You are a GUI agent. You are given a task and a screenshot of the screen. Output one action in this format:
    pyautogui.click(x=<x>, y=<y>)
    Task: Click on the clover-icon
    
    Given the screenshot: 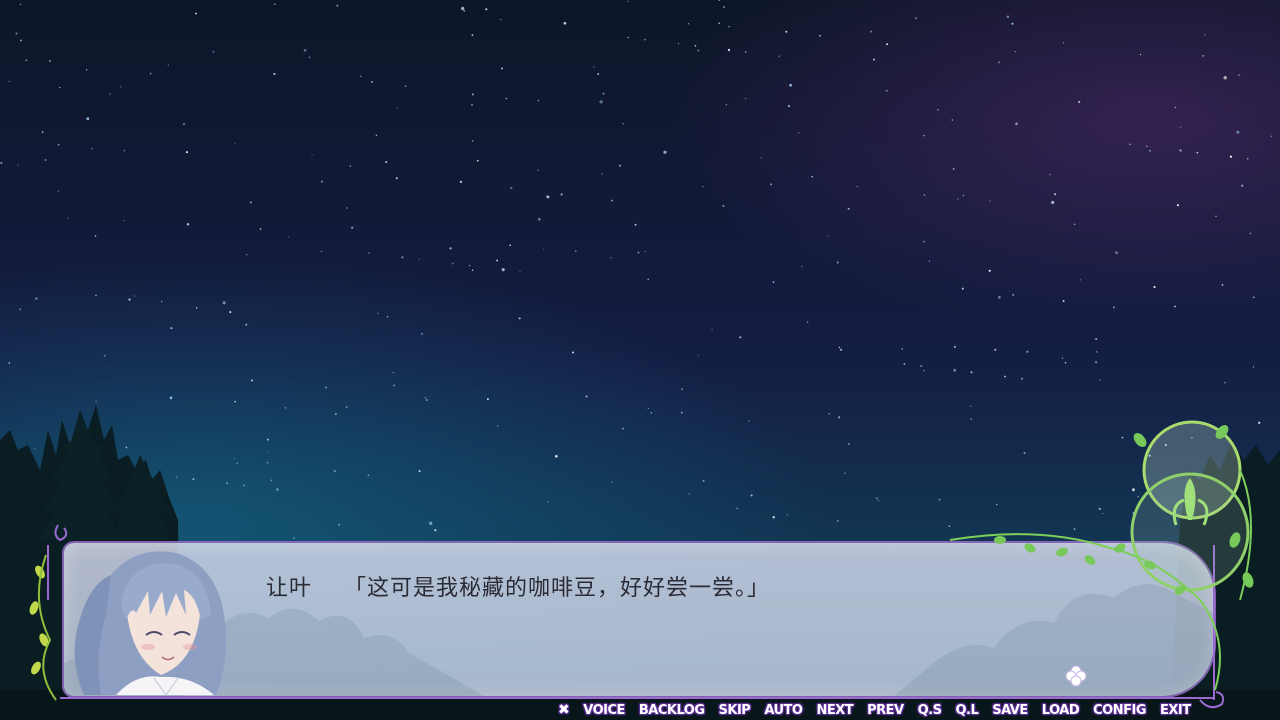 What is the action you would take?
    pyautogui.click(x=1076, y=676)
    